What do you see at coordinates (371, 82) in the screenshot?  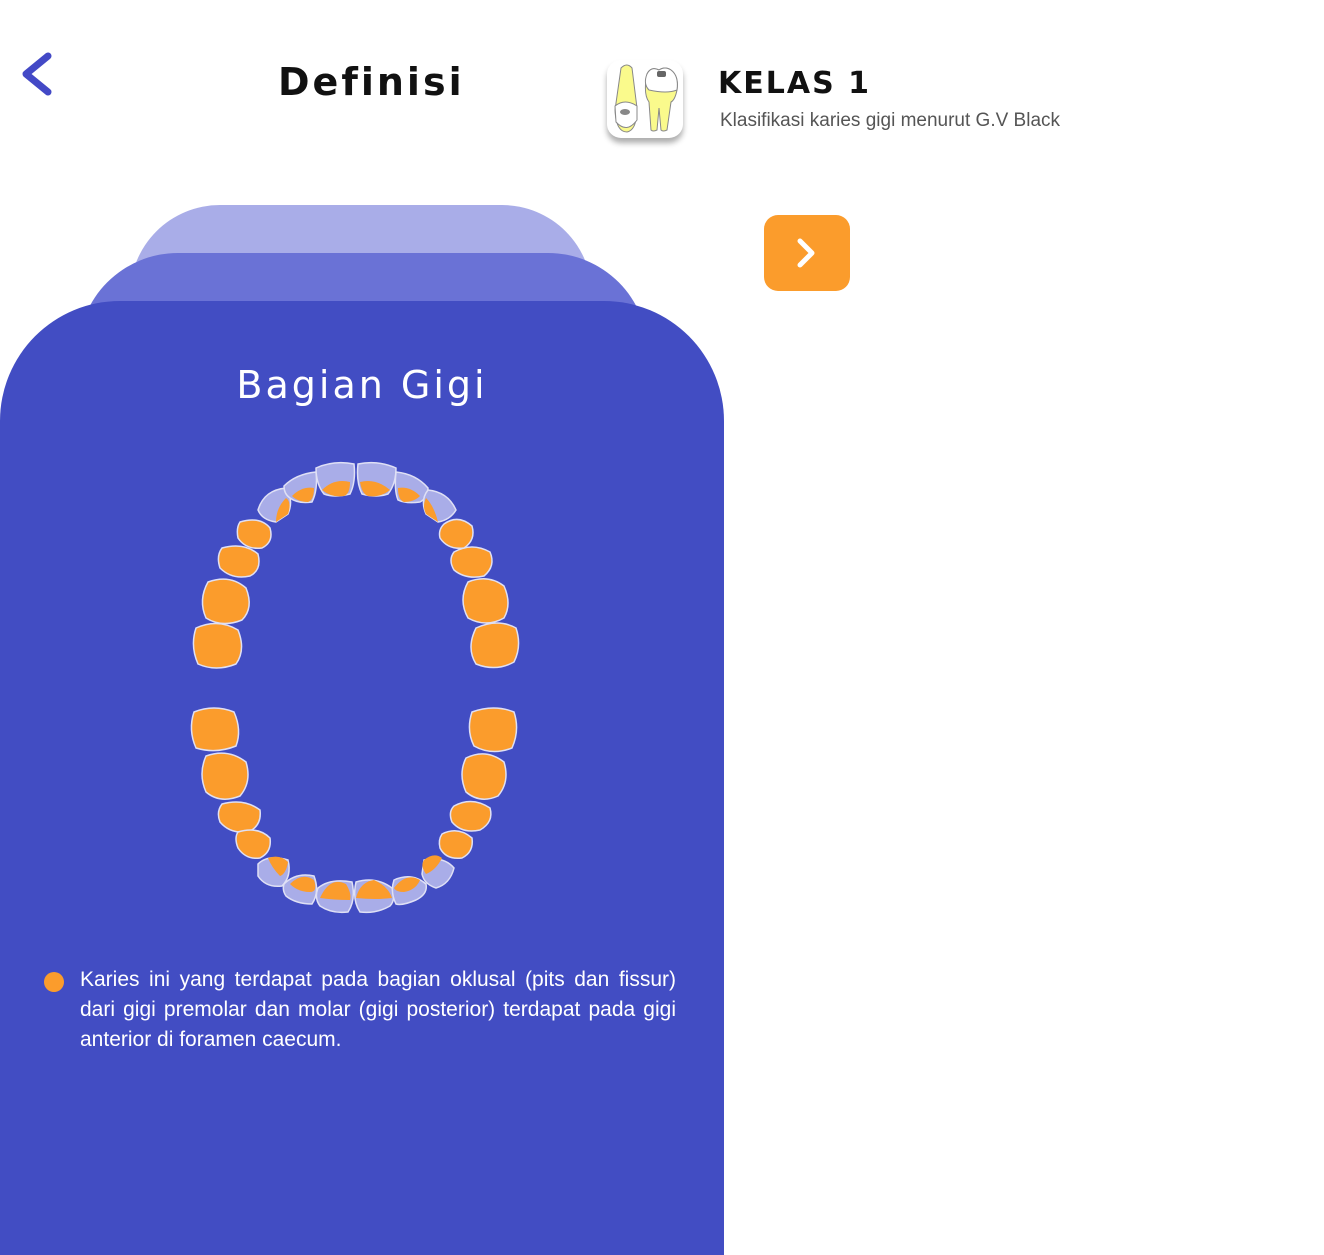 I see `page-title: Definisi` at bounding box center [371, 82].